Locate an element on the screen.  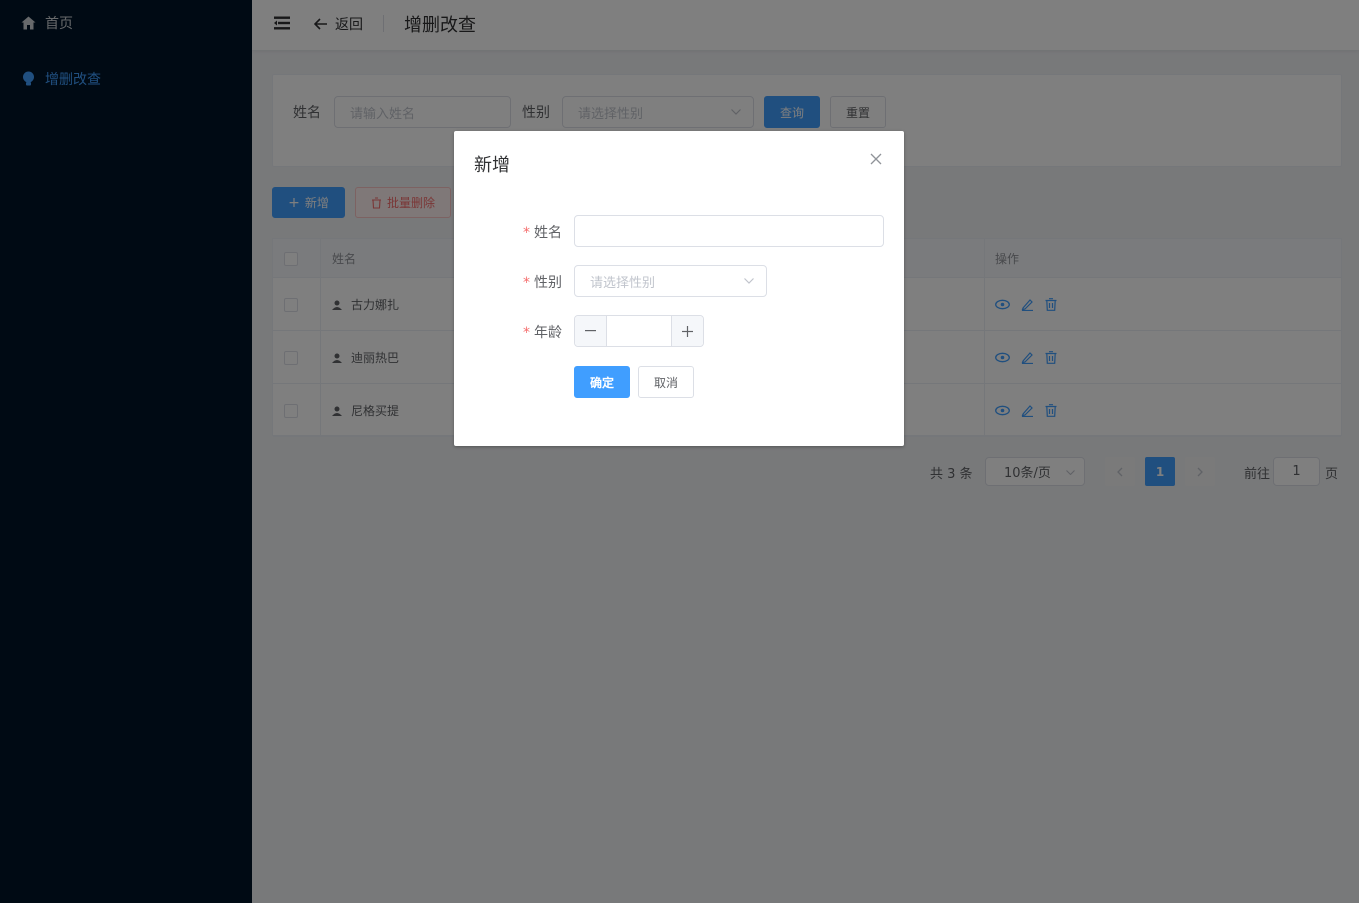
age-input is located at coordinates (639, 331).